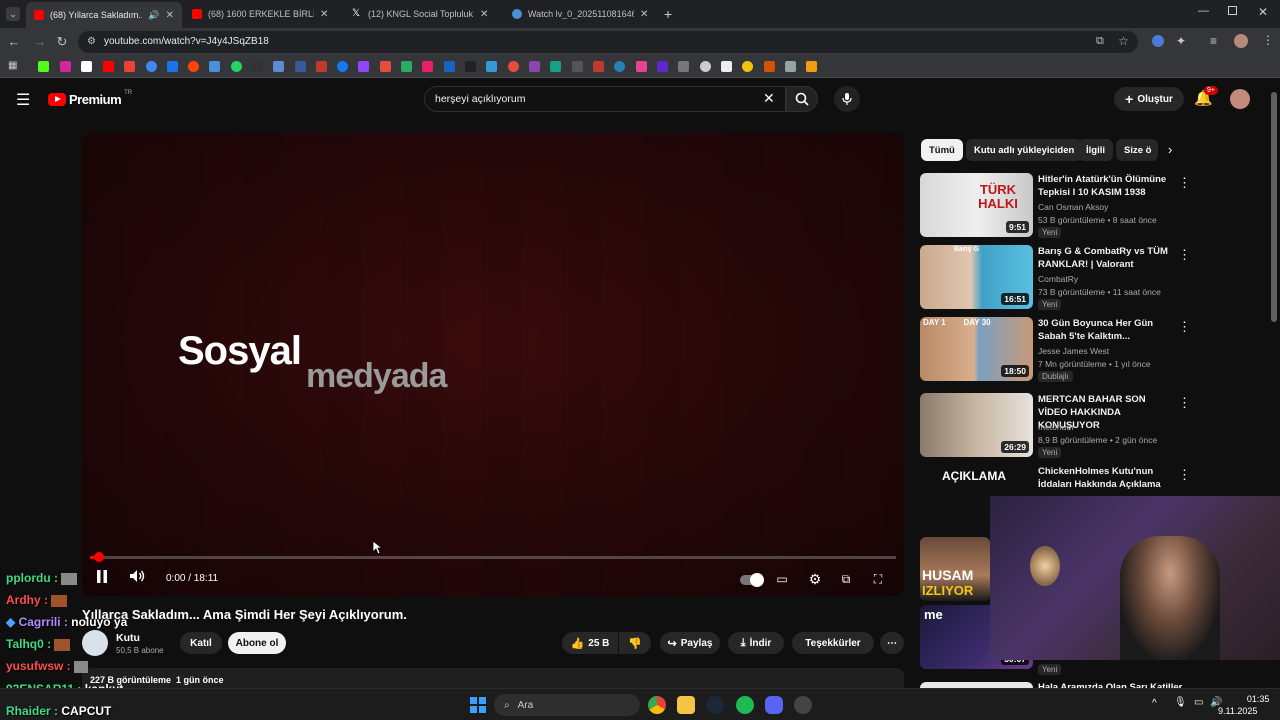 The width and height of the screenshot is (1280, 720). Describe the element at coordinates (263, 14) in the screenshot. I see `browser-tab-2: (68) 1600 ERKEKLE BİRLİKTE OL ✕` at that location.